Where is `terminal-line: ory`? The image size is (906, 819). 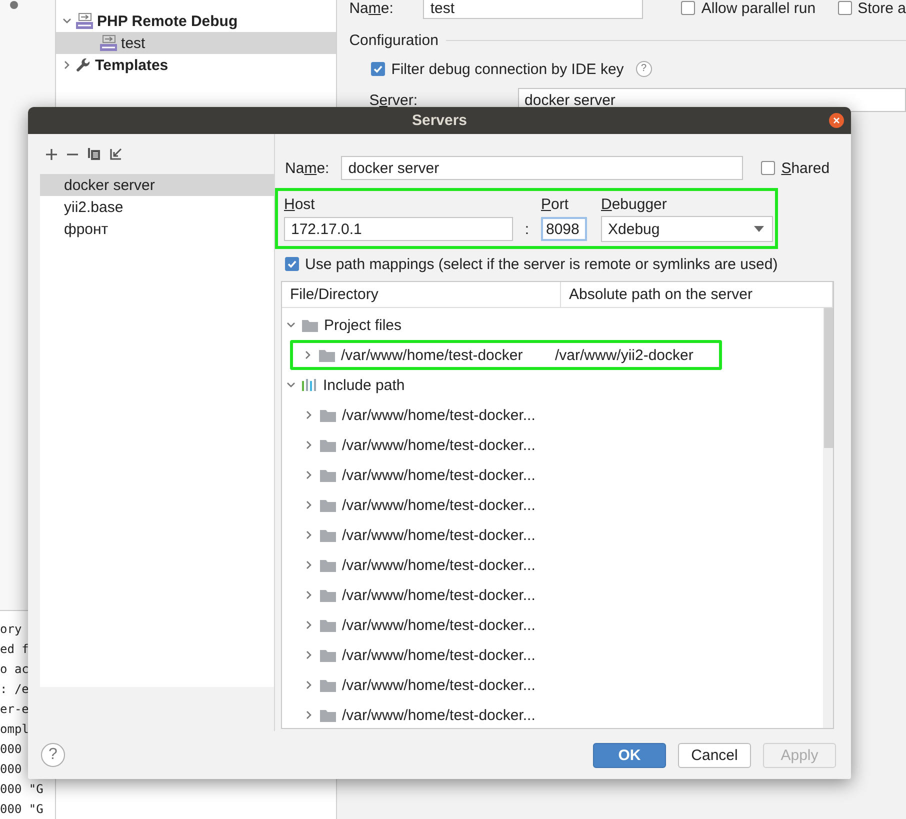 terminal-line: ory is located at coordinates (11, 629).